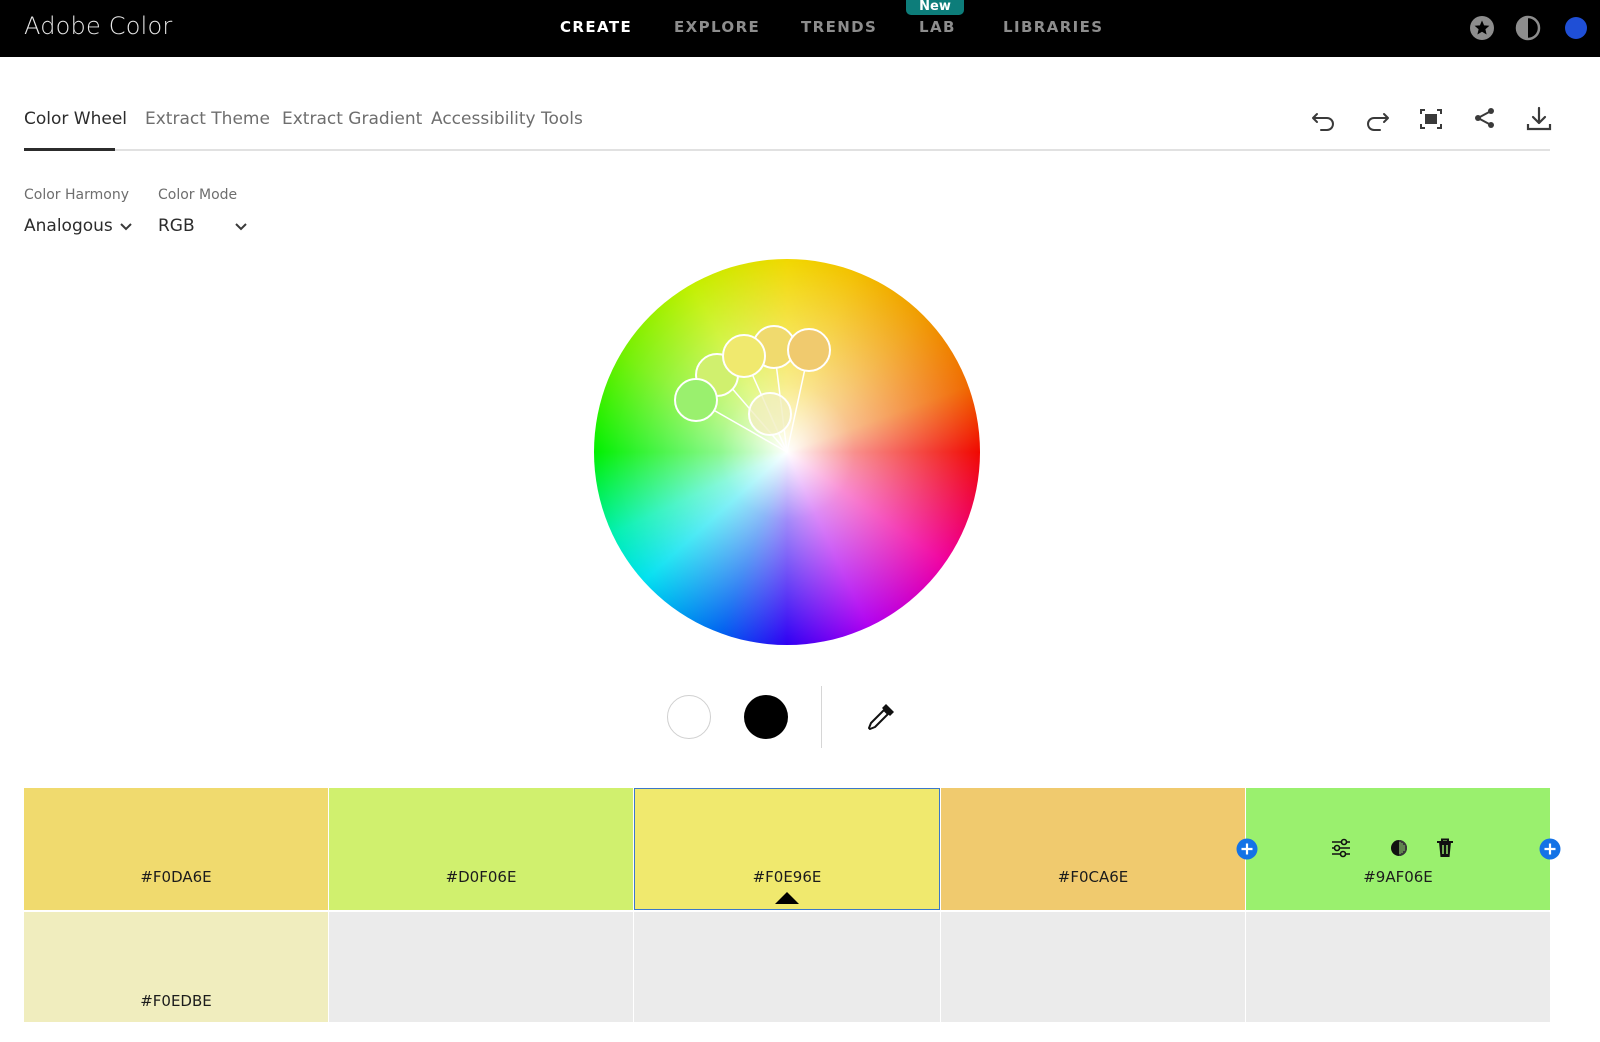 This screenshot has height=1042, width=1600. What do you see at coordinates (689, 717) in the screenshot?
I see `white-swatch-button` at bounding box center [689, 717].